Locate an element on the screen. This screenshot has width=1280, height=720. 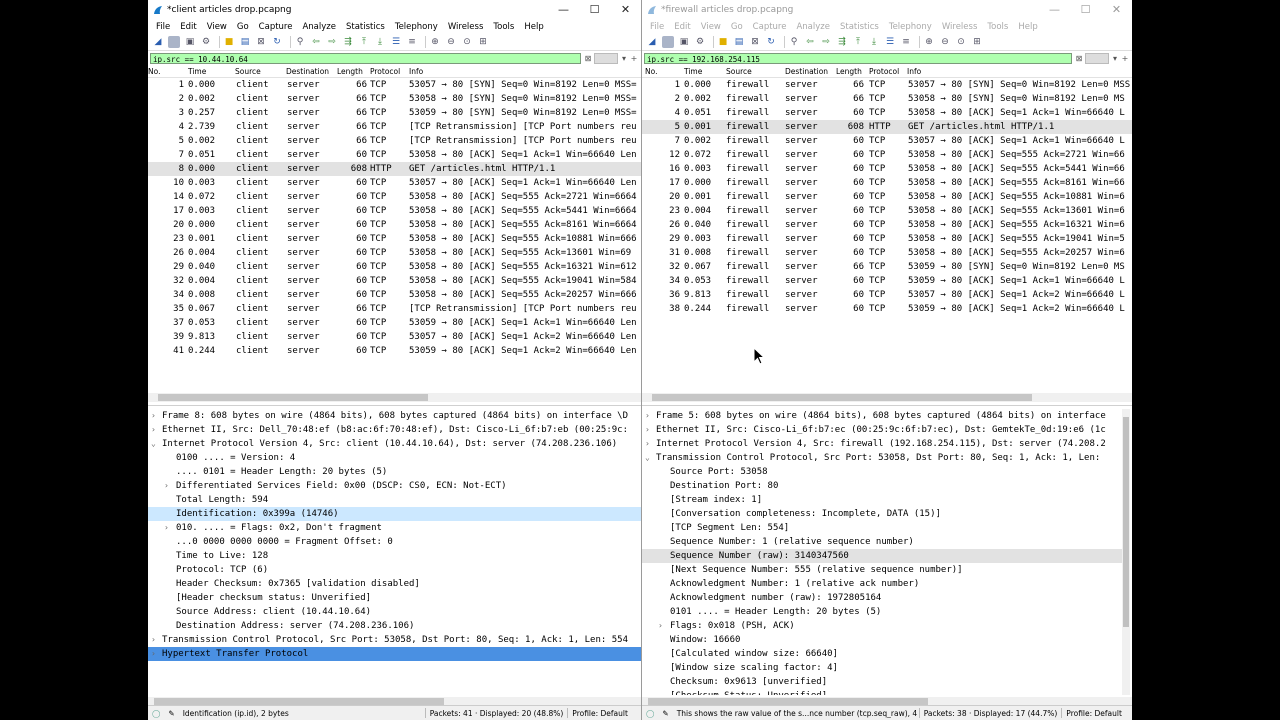
colorize-icon: ≡ is located at coordinates (906, 42).